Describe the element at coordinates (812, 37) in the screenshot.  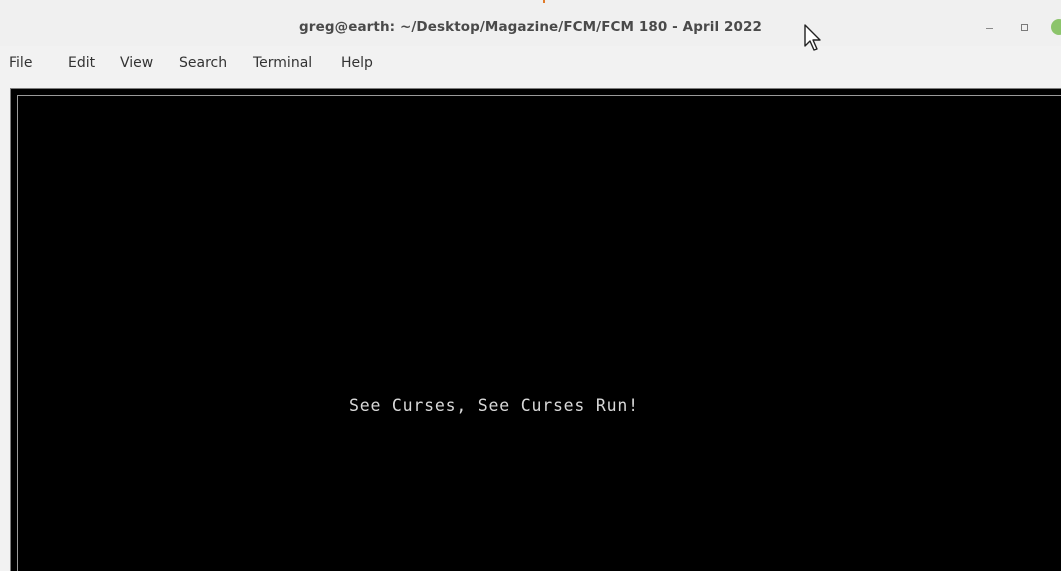
I see `mouse-pointer-icon` at that location.